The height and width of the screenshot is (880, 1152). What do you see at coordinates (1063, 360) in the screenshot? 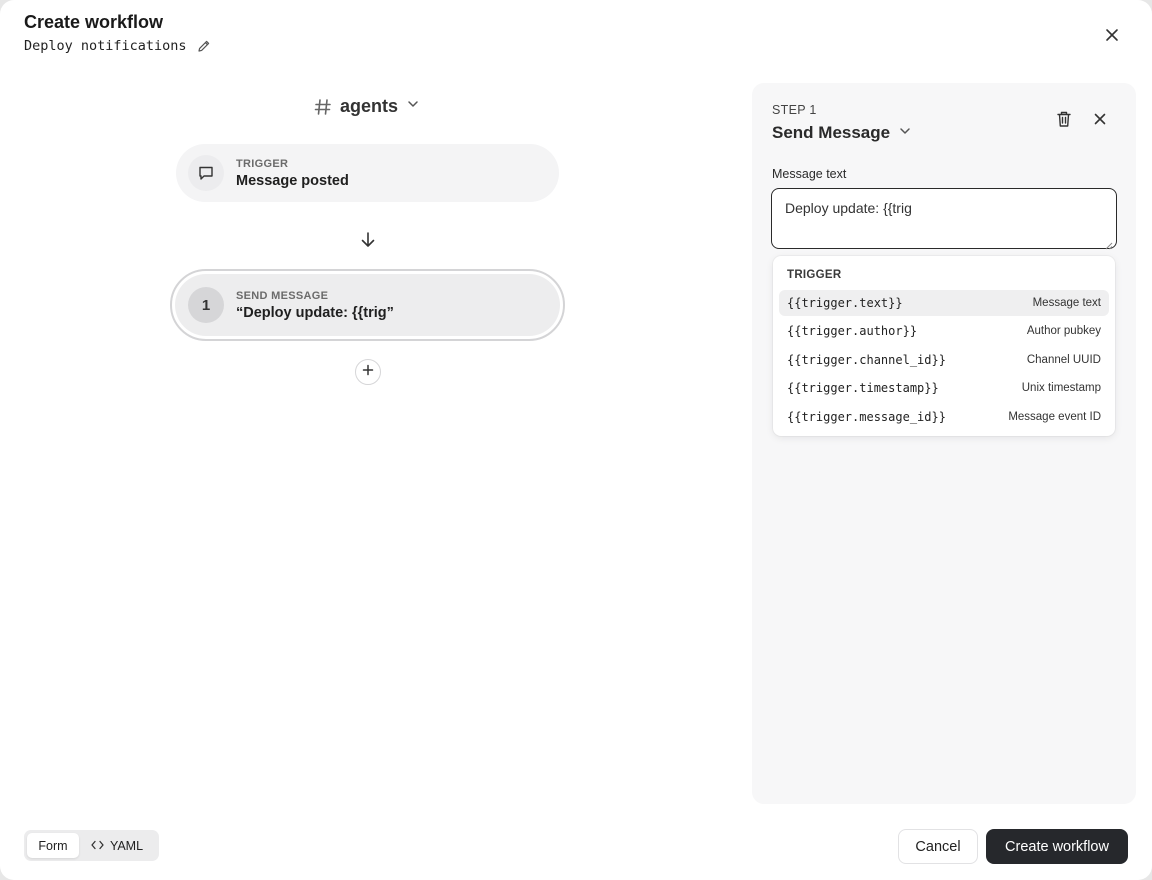
I see `autocomplete-item-desc: Channel UUID` at bounding box center [1063, 360].